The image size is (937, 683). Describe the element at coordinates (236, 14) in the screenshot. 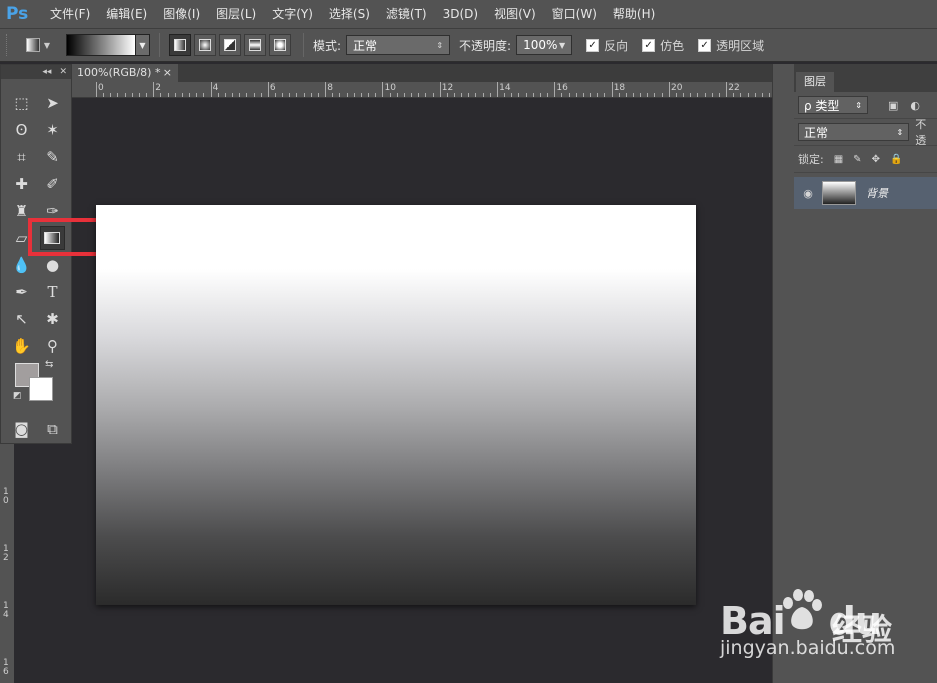

I see `menu-layer: 图层(L)` at that location.